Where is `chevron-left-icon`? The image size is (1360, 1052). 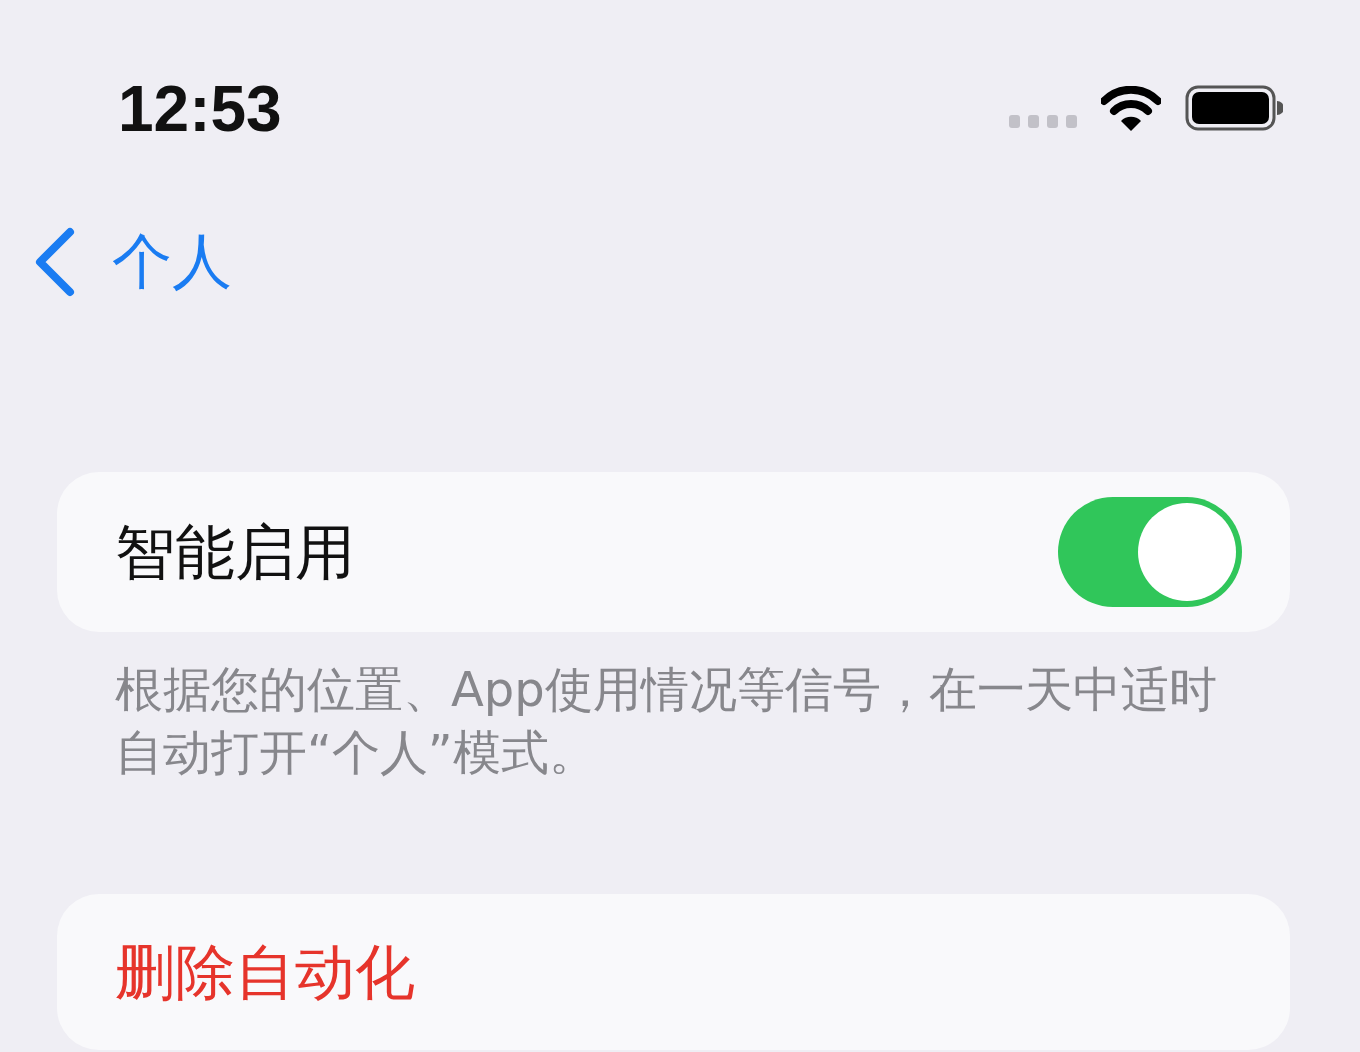 chevron-left-icon is located at coordinates (55, 262).